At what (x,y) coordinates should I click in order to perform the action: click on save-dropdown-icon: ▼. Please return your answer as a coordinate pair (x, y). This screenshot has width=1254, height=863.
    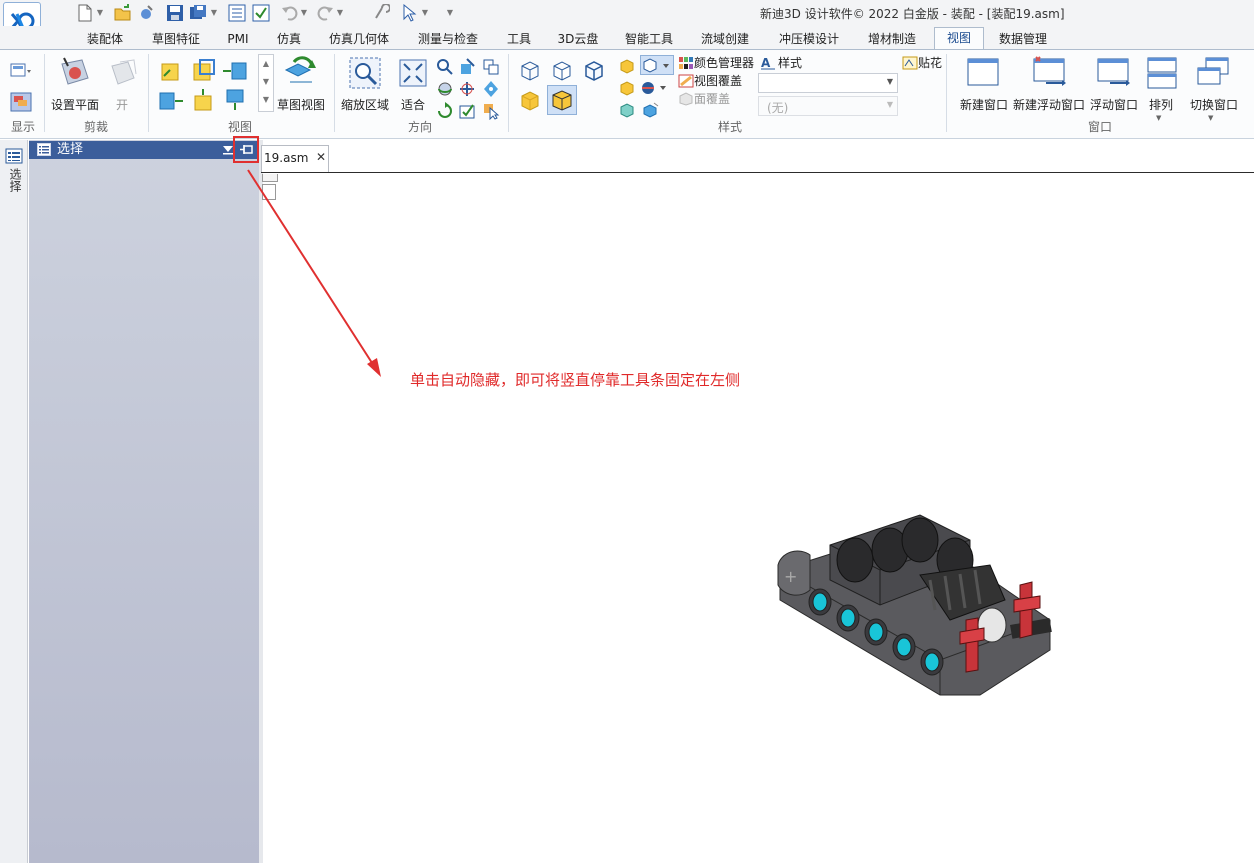
    Looking at the image, I should click on (214, 13).